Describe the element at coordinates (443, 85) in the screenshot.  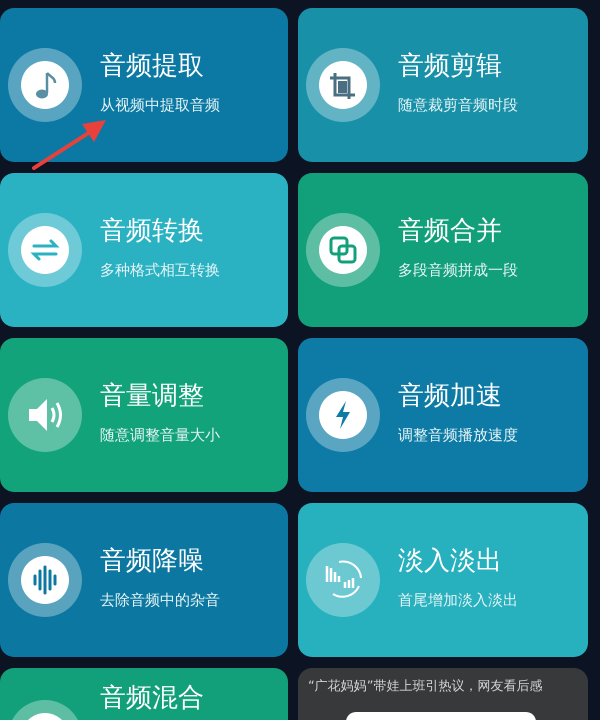
I see `tool-card: 音频剪辑 随意裁剪音频时段` at that location.